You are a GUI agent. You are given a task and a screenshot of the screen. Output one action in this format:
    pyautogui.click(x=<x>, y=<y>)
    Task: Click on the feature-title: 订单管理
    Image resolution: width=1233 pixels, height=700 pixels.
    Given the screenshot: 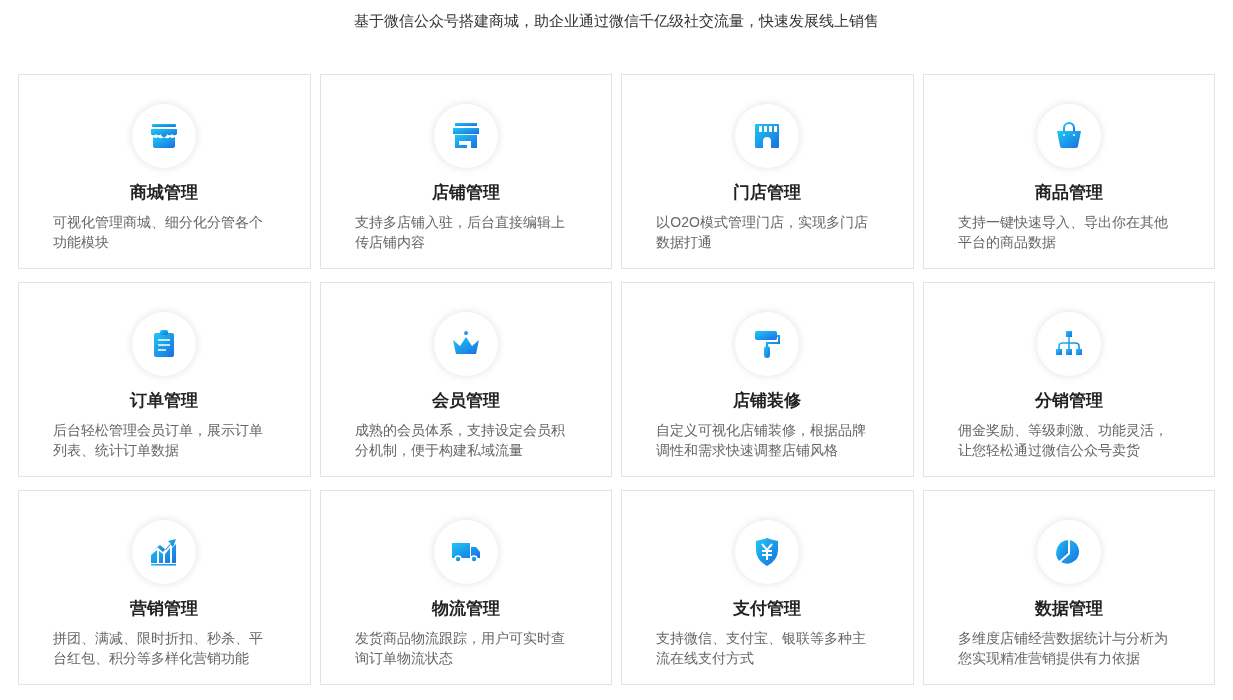 What is the action you would take?
    pyautogui.click(x=164, y=401)
    